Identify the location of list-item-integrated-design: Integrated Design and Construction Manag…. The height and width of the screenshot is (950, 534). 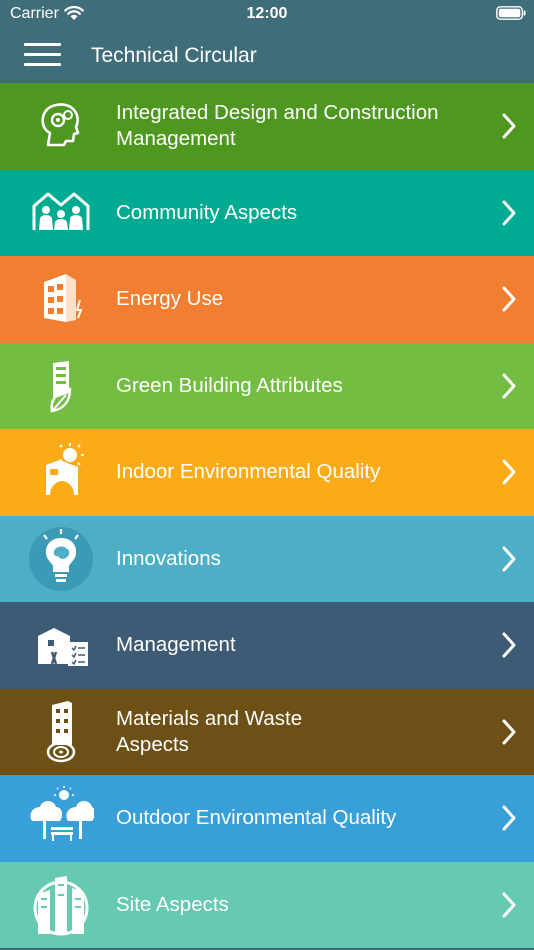
(267, 126).